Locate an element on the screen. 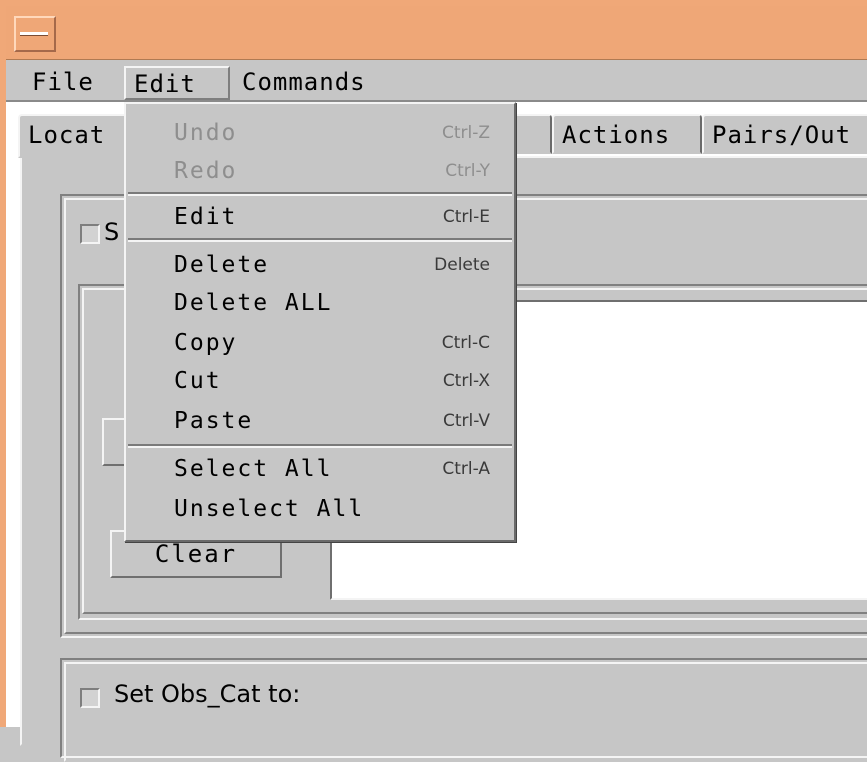  menu-item-shortcut: Delete is located at coordinates (462, 265).